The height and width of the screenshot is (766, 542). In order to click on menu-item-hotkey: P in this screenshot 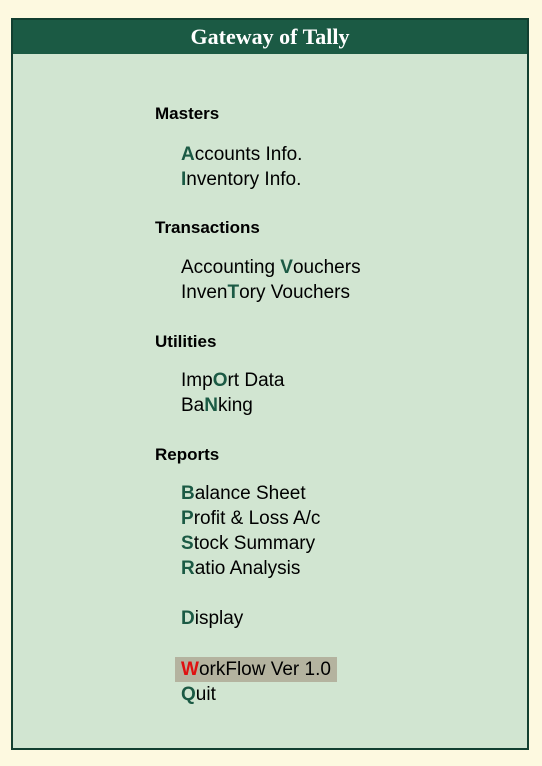, I will do `click(187, 518)`.